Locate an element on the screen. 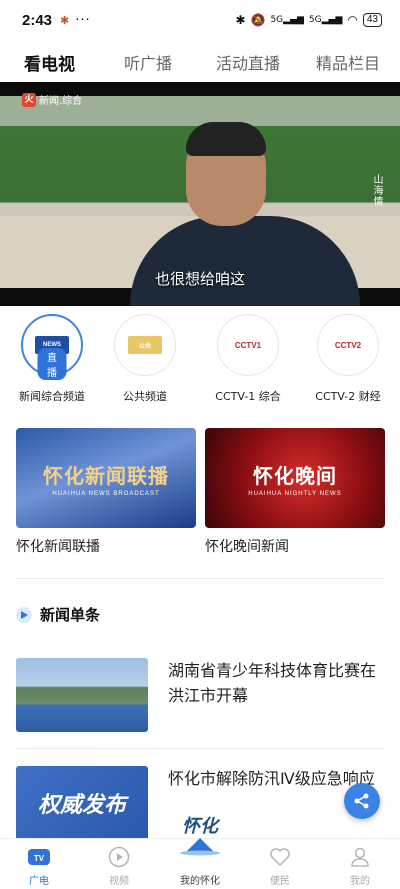  svg-text: TV is located at coordinates (39, 858).